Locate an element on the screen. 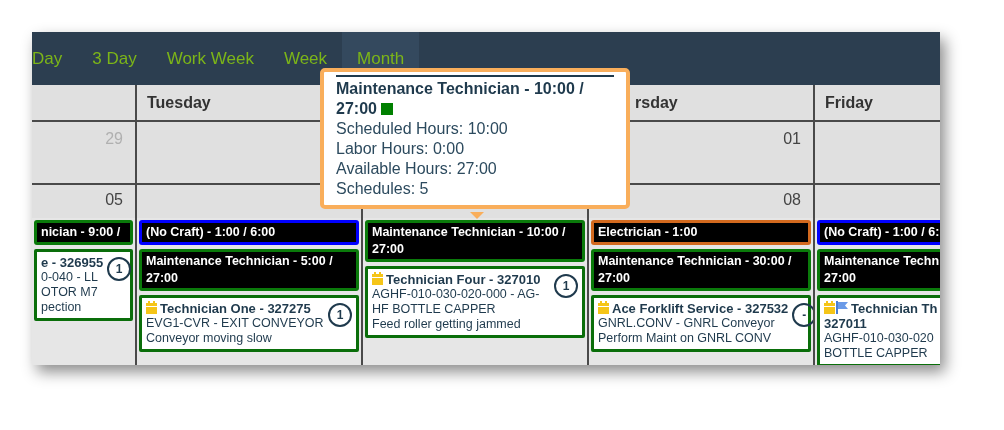 This screenshot has height=430, width=1004. craft-summary-bar: Electrician - 1:00 is located at coordinates (701, 232).